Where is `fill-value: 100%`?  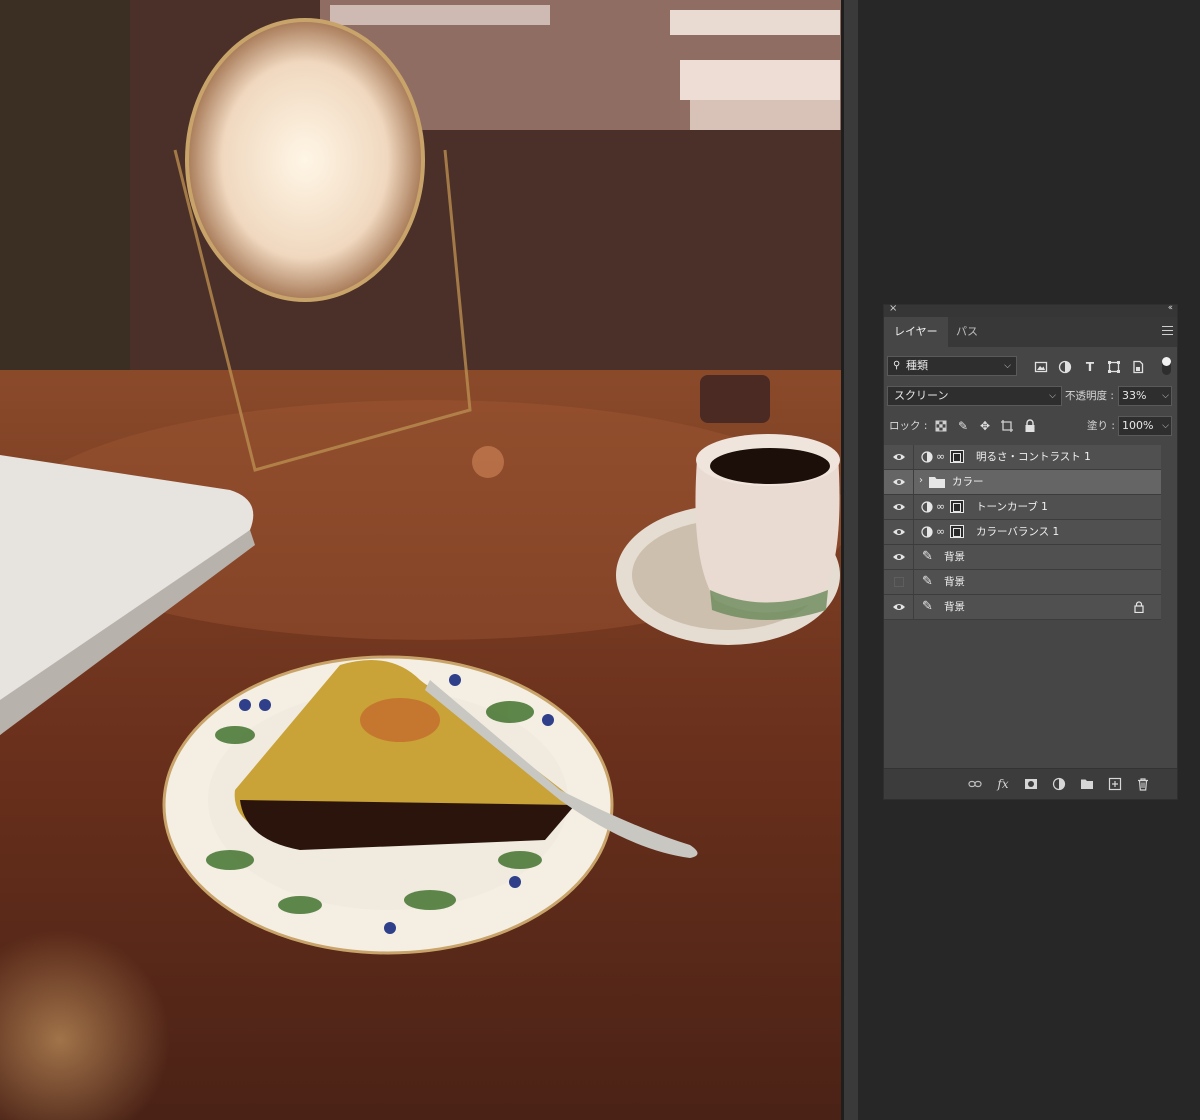 fill-value: 100% is located at coordinates (1138, 425).